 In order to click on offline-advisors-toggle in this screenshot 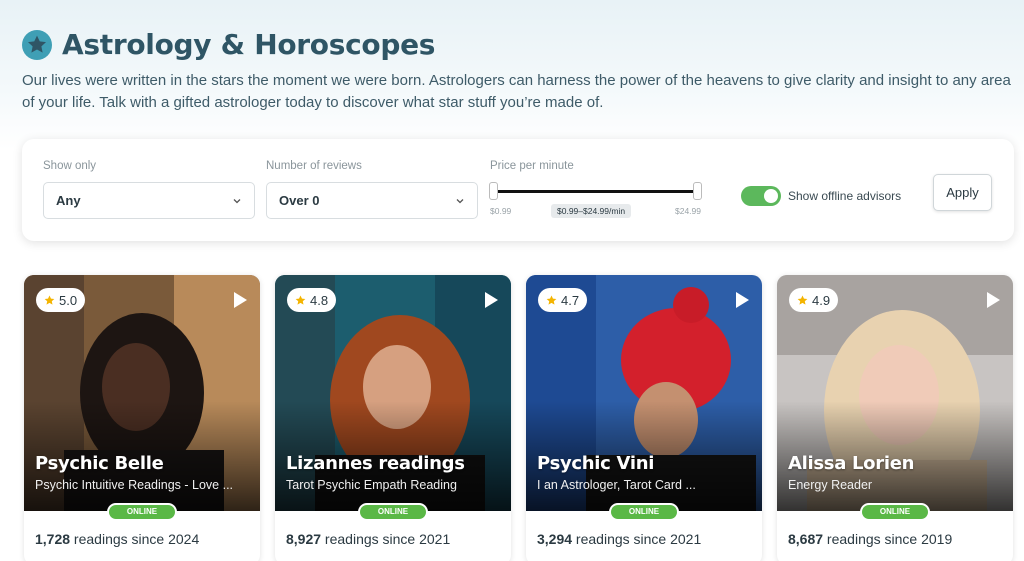, I will do `click(761, 196)`.